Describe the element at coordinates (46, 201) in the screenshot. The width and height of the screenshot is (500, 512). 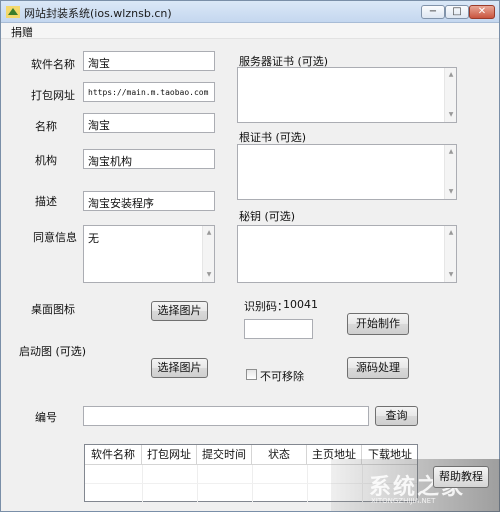
I see `desc-label: 描述` at that location.